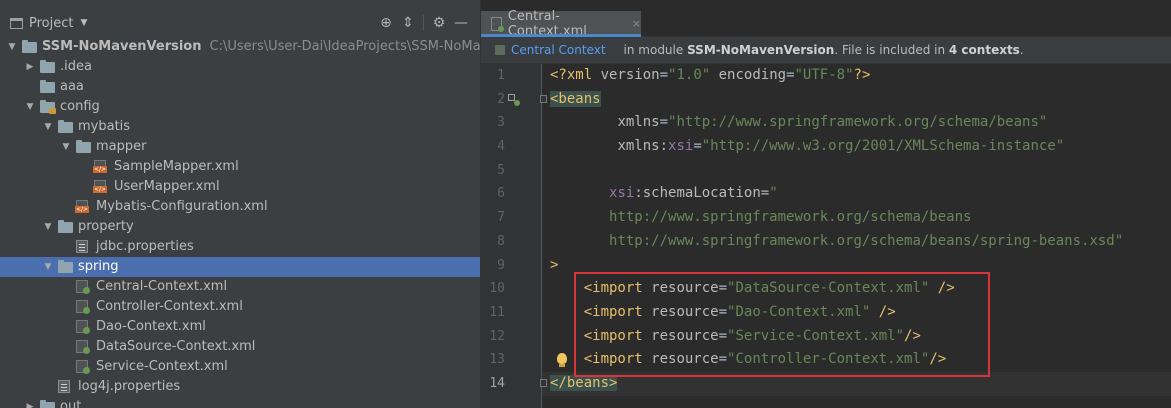 The width and height of the screenshot is (1171, 408). Describe the element at coordinates (501, 241) in the screenshot. I see `line-number: 8` at that location.